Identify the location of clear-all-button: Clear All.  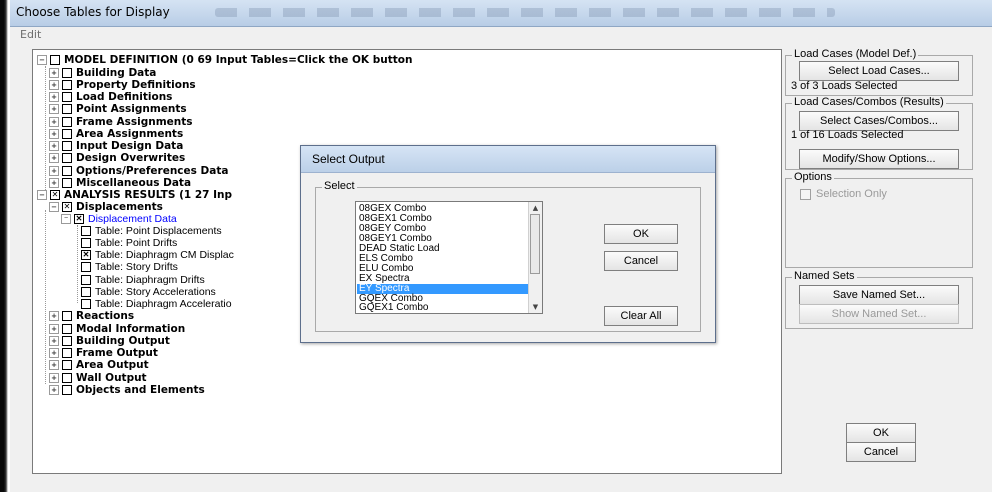
(641, 316).